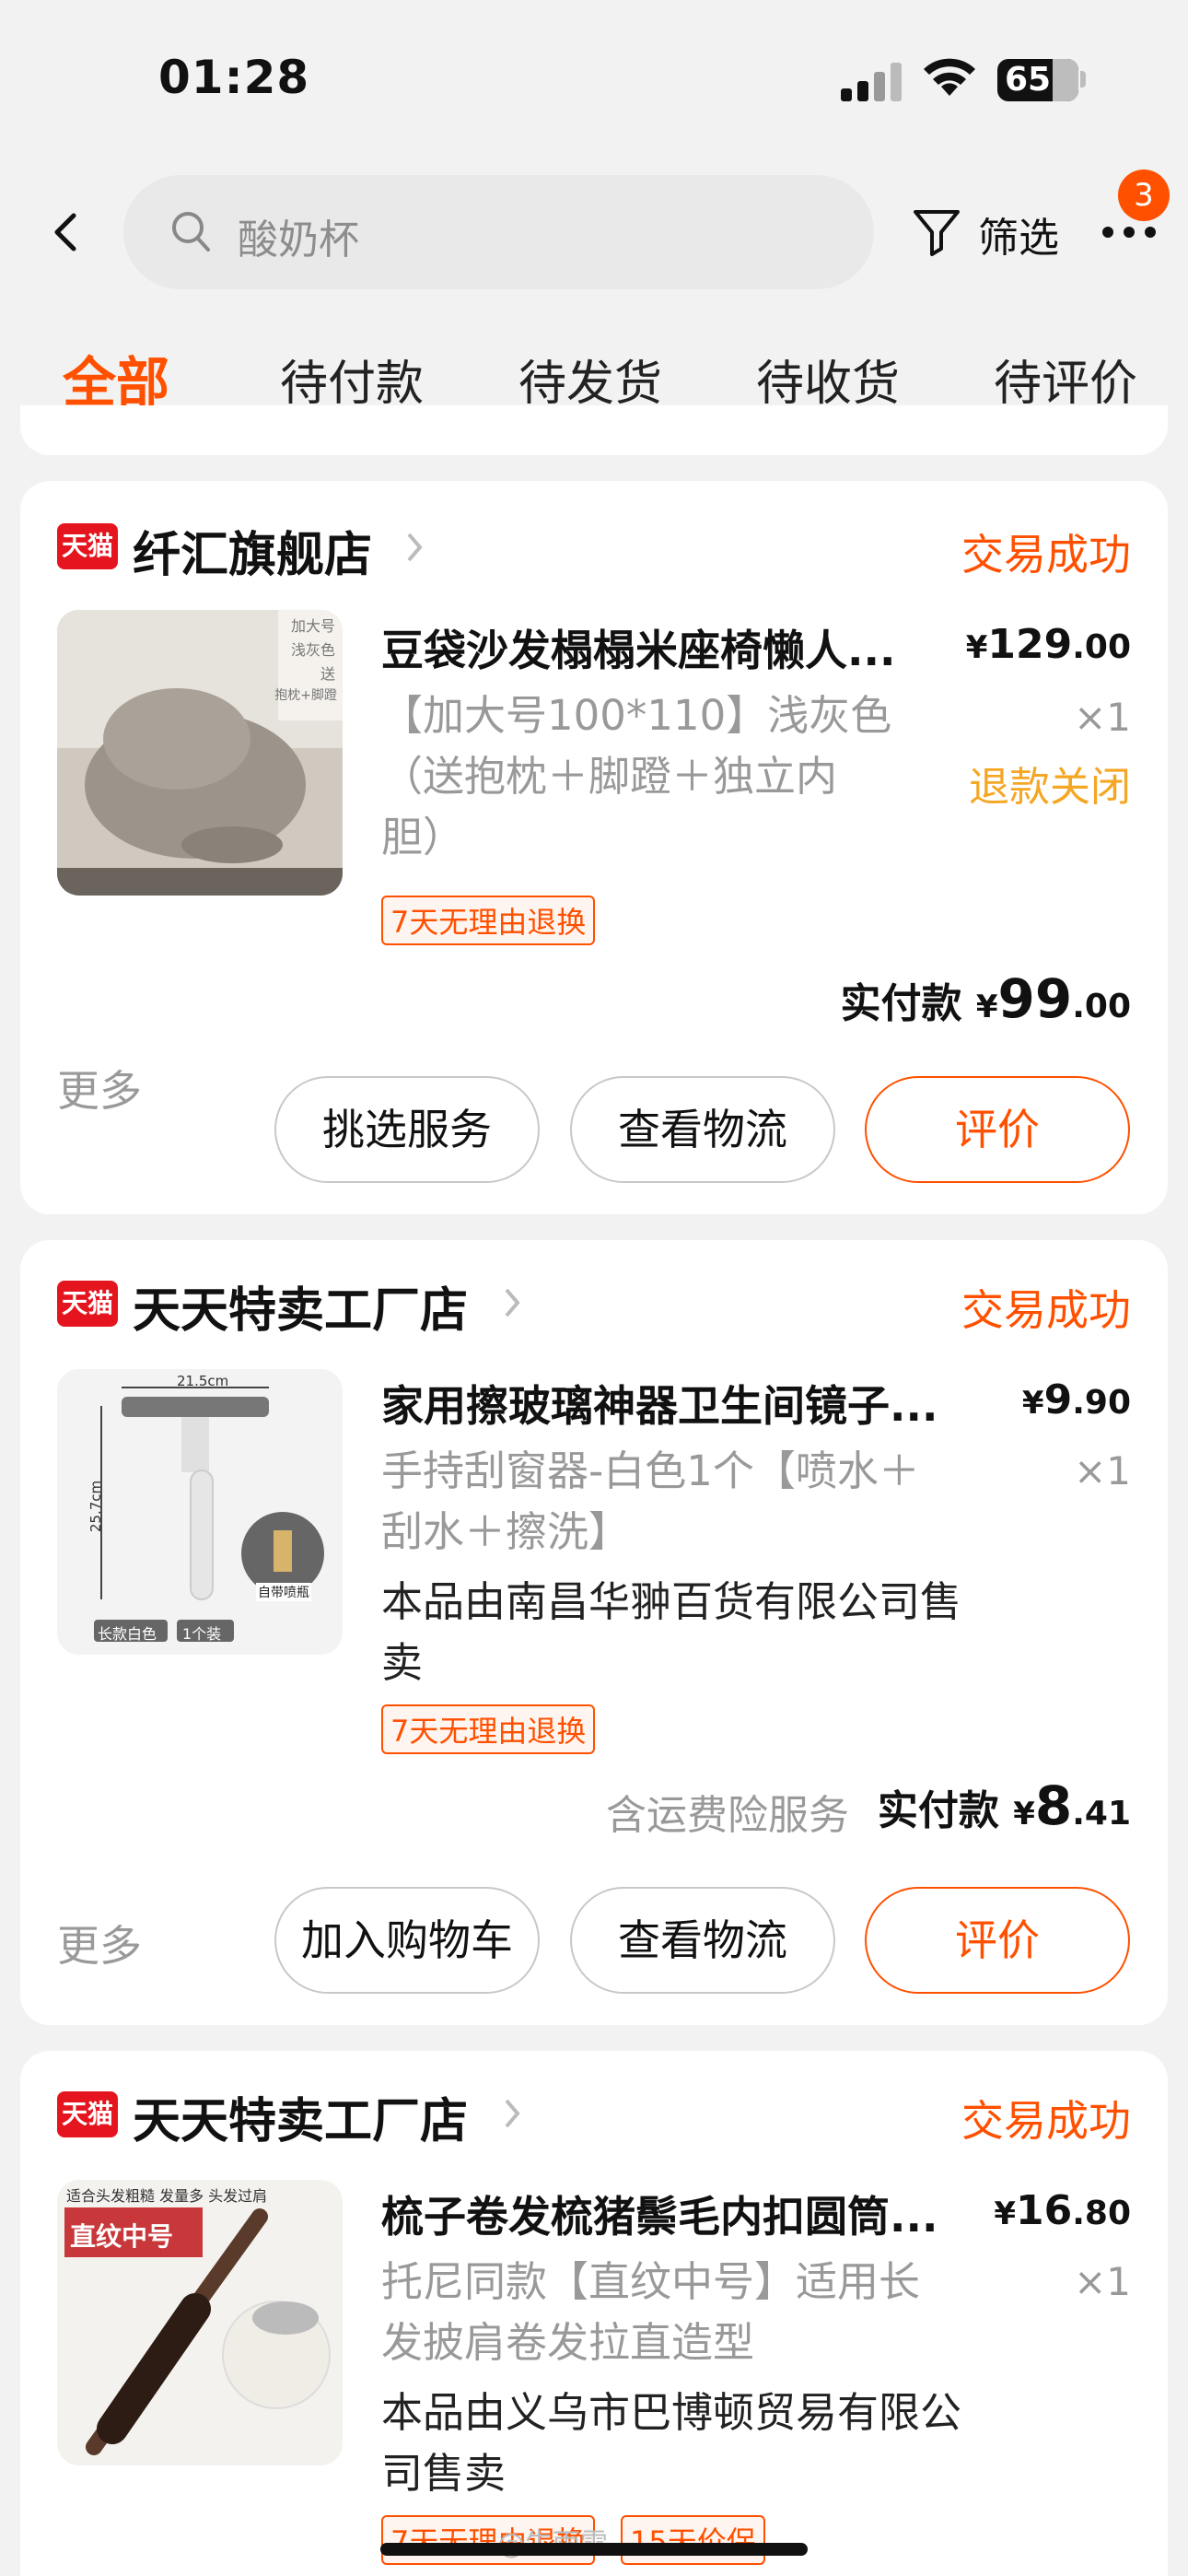 The height and width of the screenshot is (2576, 1188). What do you see at coordinates (1144, 195) in the screenshot?
I see `notification-badge: 3` at bounding box center [1144, 195].